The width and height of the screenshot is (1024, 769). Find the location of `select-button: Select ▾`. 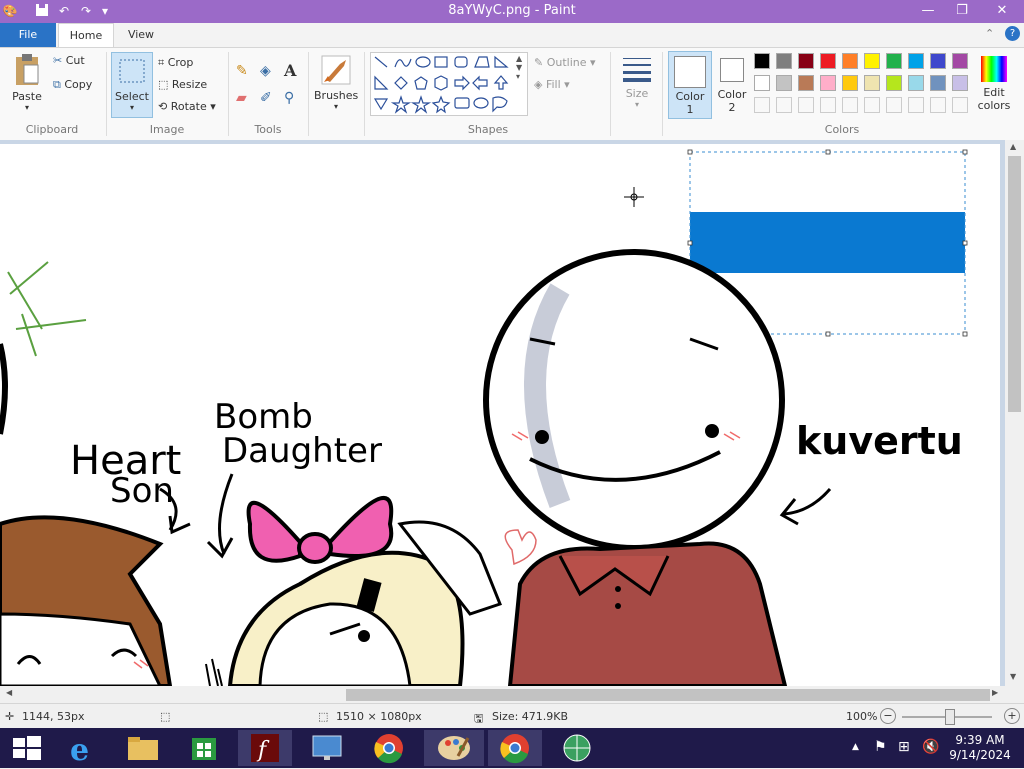

select-button: Select ▾ is located at coordinates (132, 85).